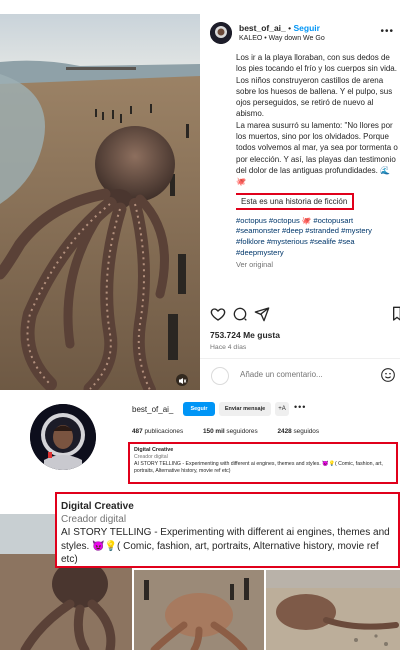 Image resolution: width=400 pixels, height=650 pixels. Describe the element at coordinates (218, 314) in the screenshot. I see `heart-icon` at that location.